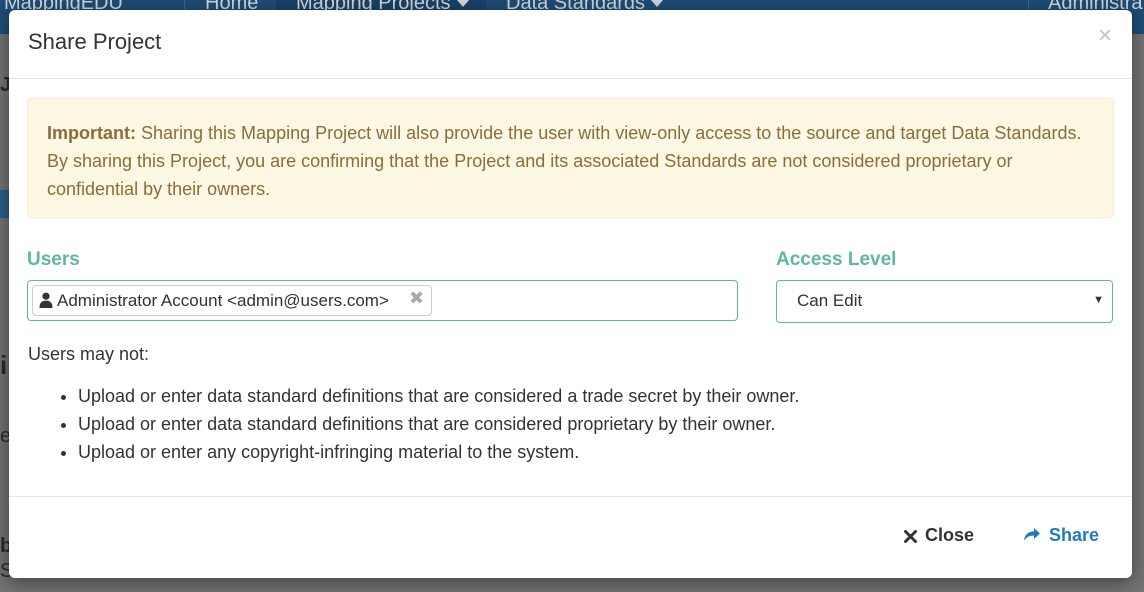 The width and height of the screenshot is (1144, 592). What do you see at coordinates (830, 300) in the screenshot?
I see `access-level-value: Can Edit` at bounding box center [830, 300].